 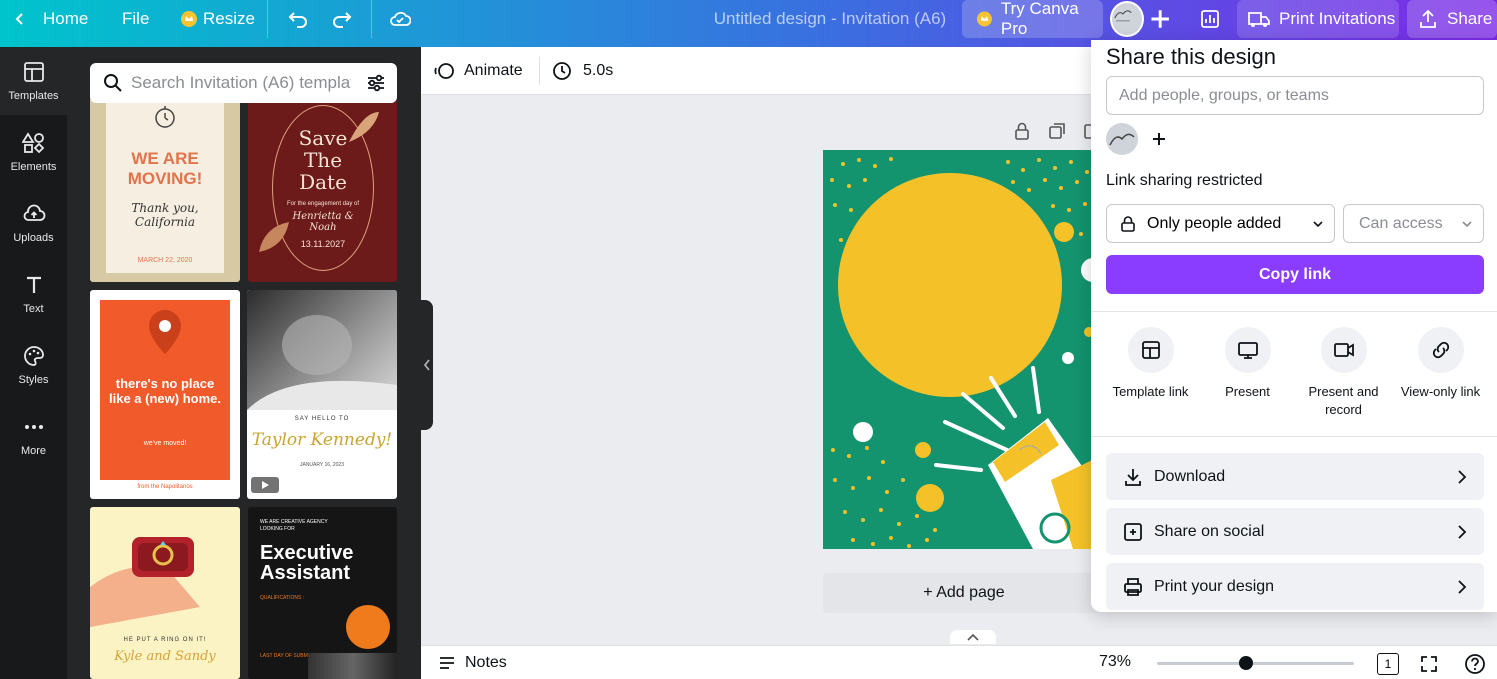 I want to click on option-label: View-only link, so click(x=1440, y=391).